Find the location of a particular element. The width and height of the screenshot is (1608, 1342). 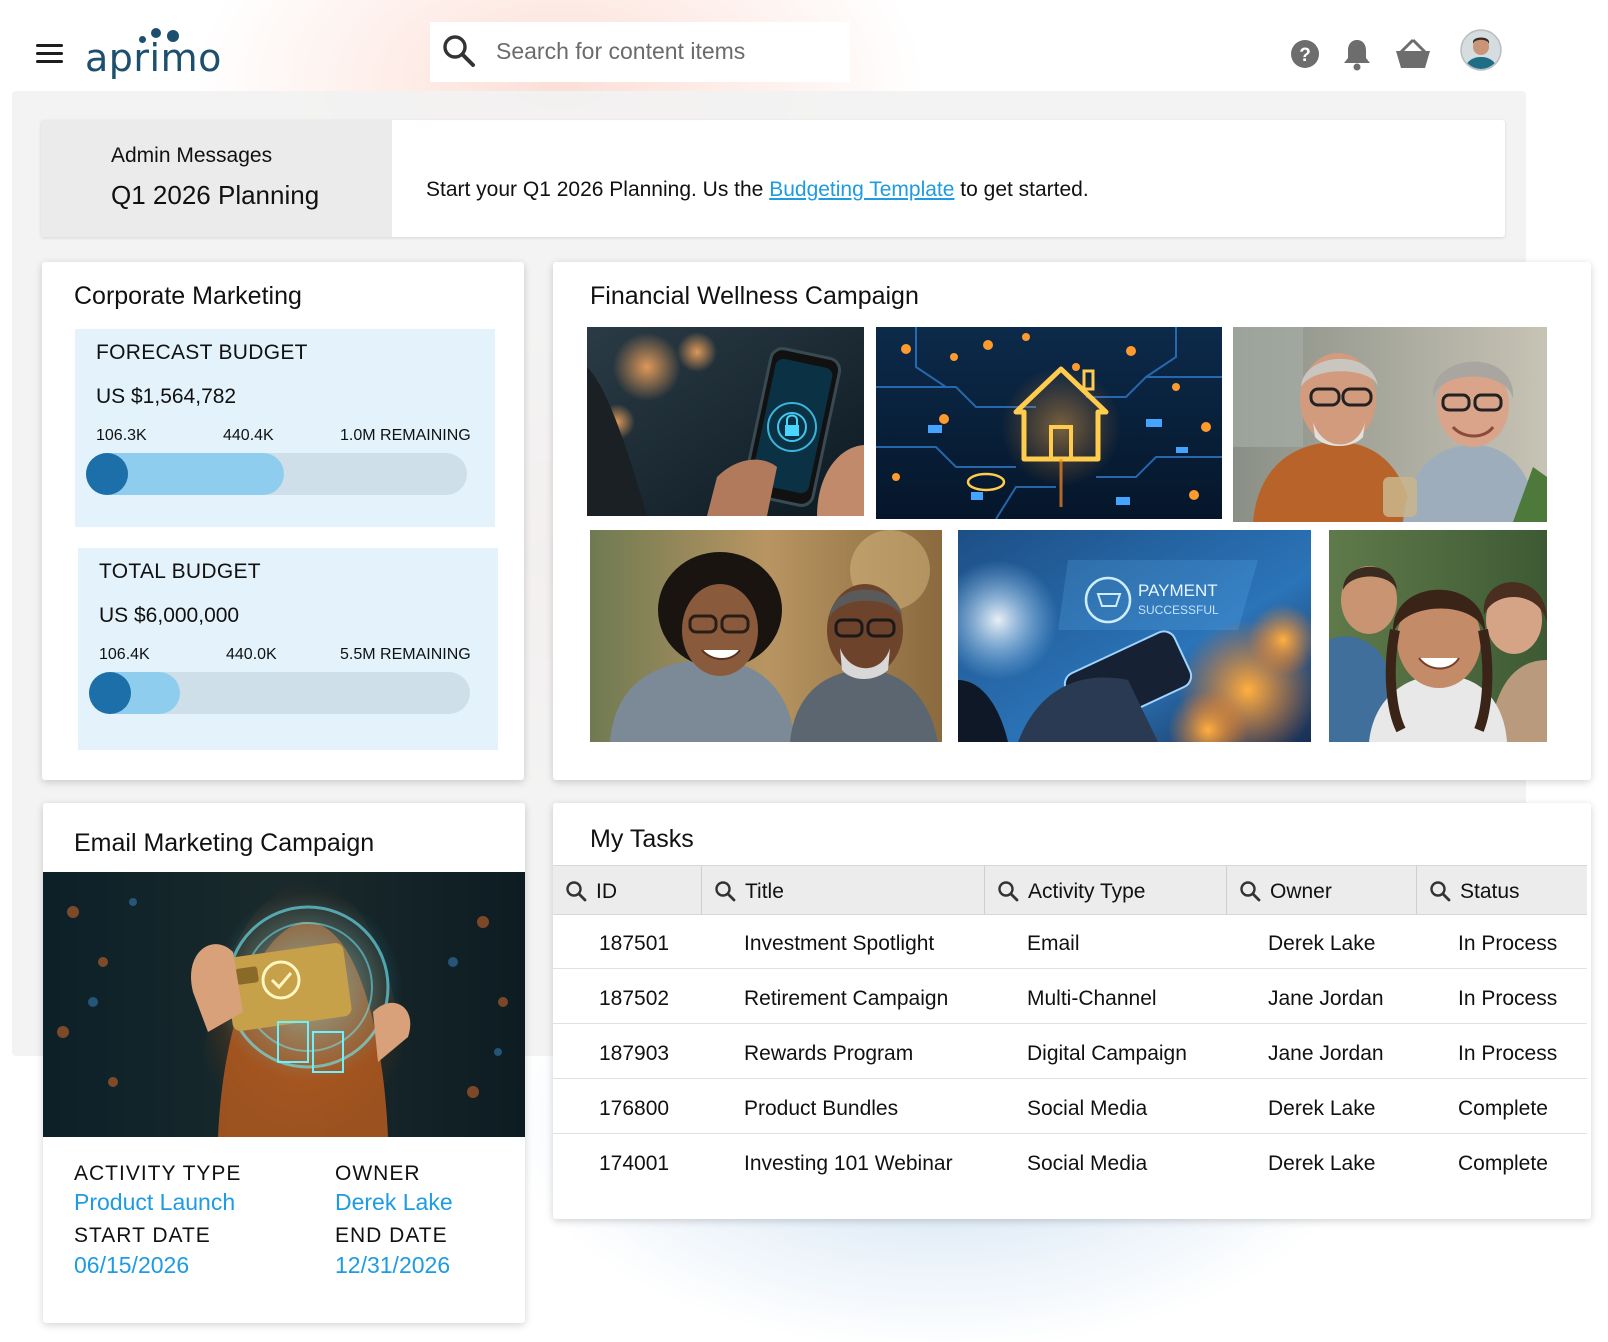

task-title: Product Bundles is located at coordinates (821, 1108).